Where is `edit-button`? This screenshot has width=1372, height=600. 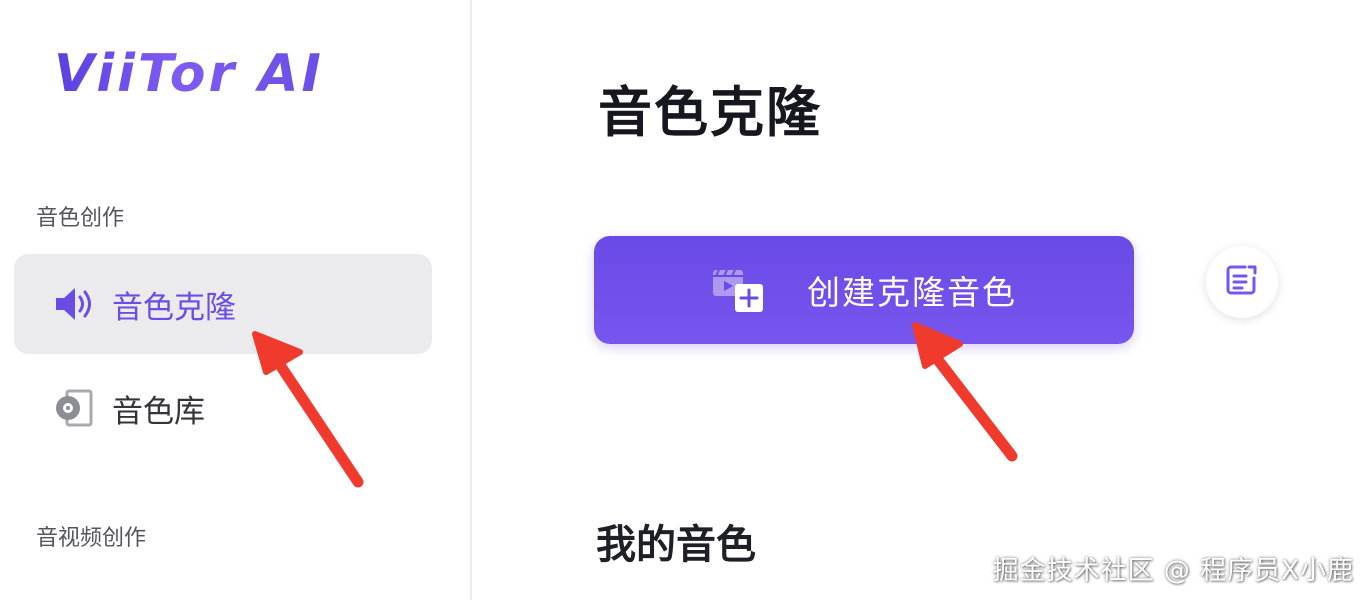 edit-button is located at coordinates (1242, 282).